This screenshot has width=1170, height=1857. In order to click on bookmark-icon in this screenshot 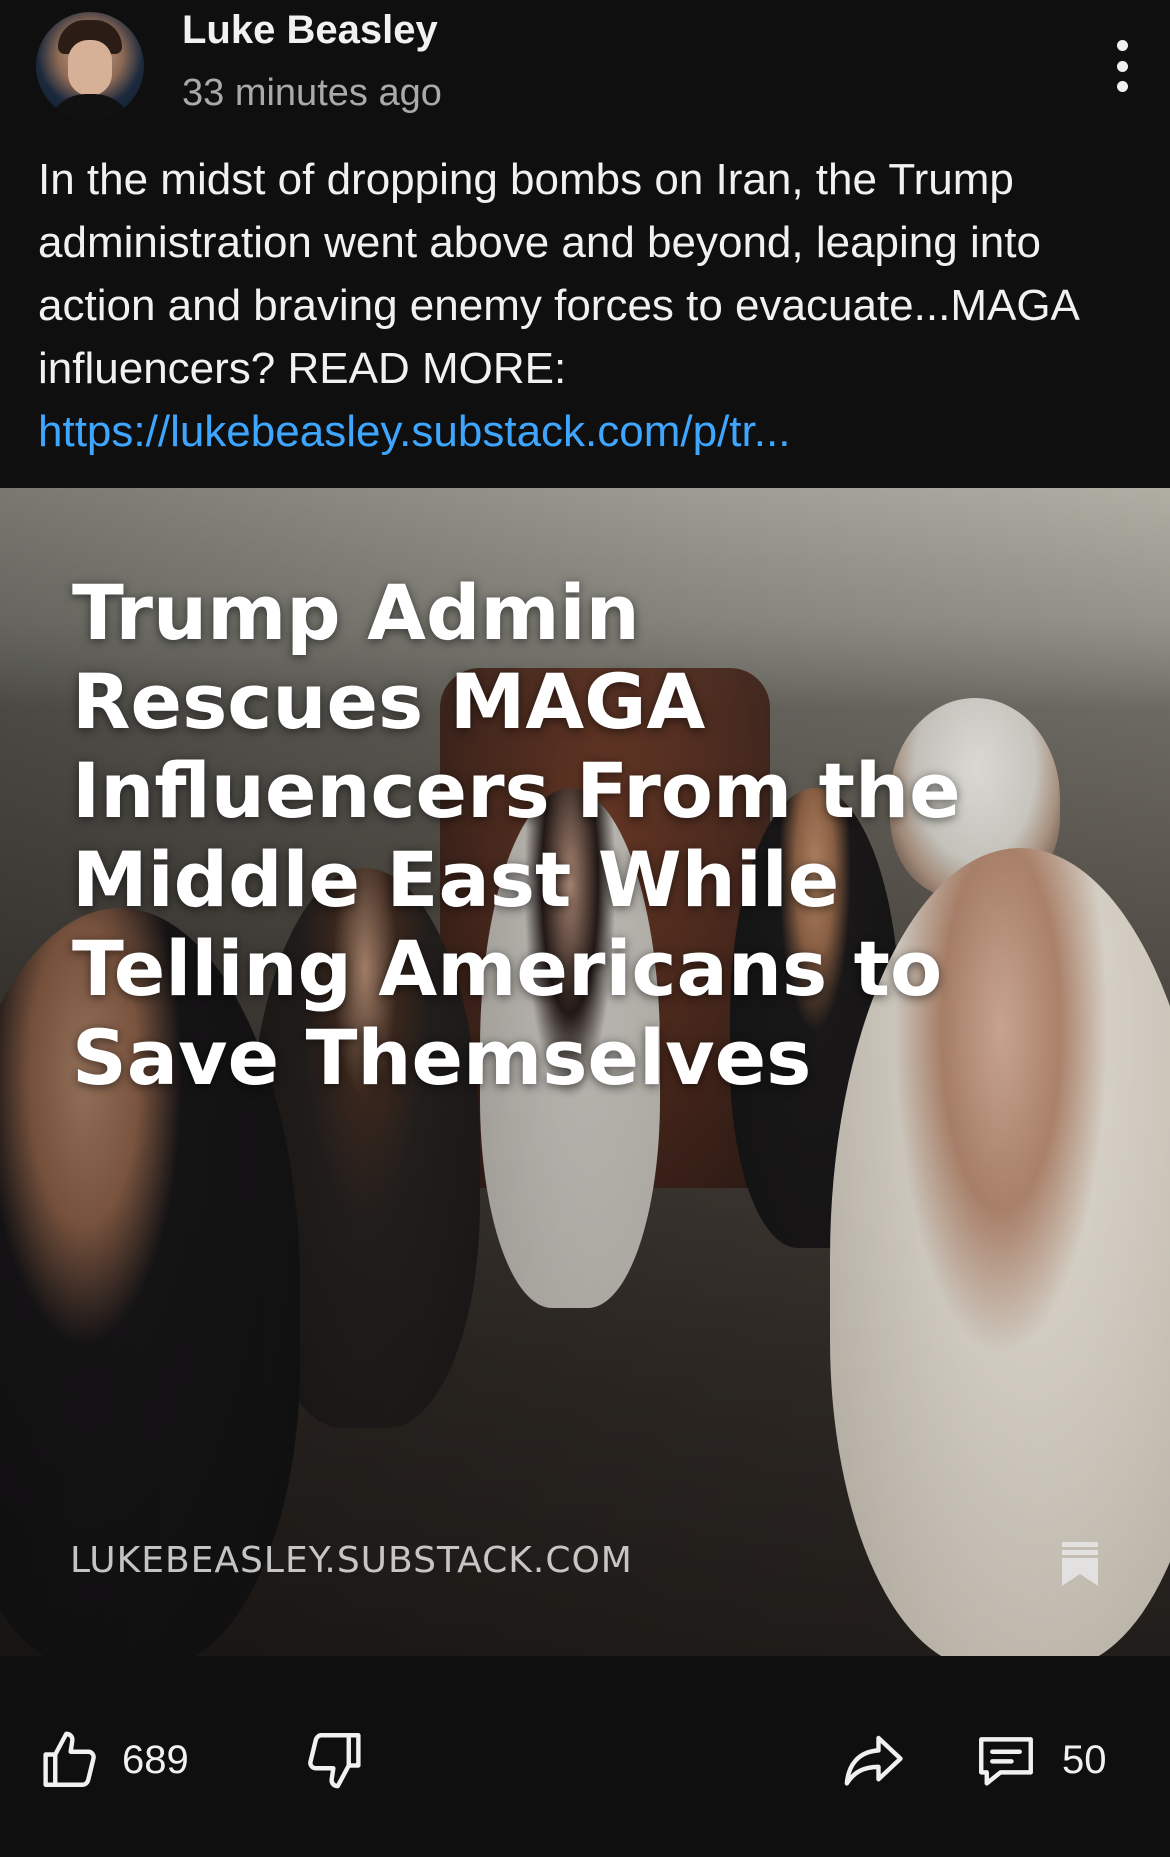, I will do `click(1080, 1564)`.